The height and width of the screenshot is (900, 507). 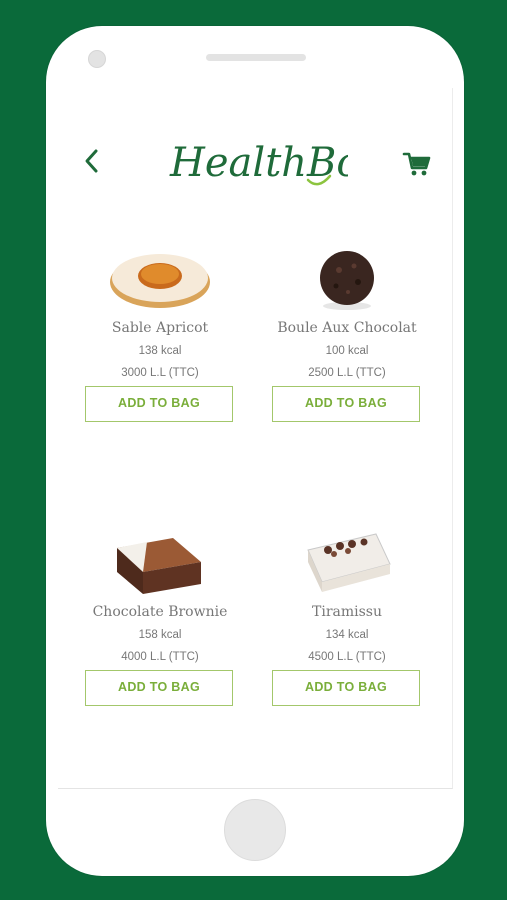 What do you see at coordinates (347, 657) in the screenshot?
I see `product-price: 4500 L.L (TTC)` at bounding box center [347, 657].